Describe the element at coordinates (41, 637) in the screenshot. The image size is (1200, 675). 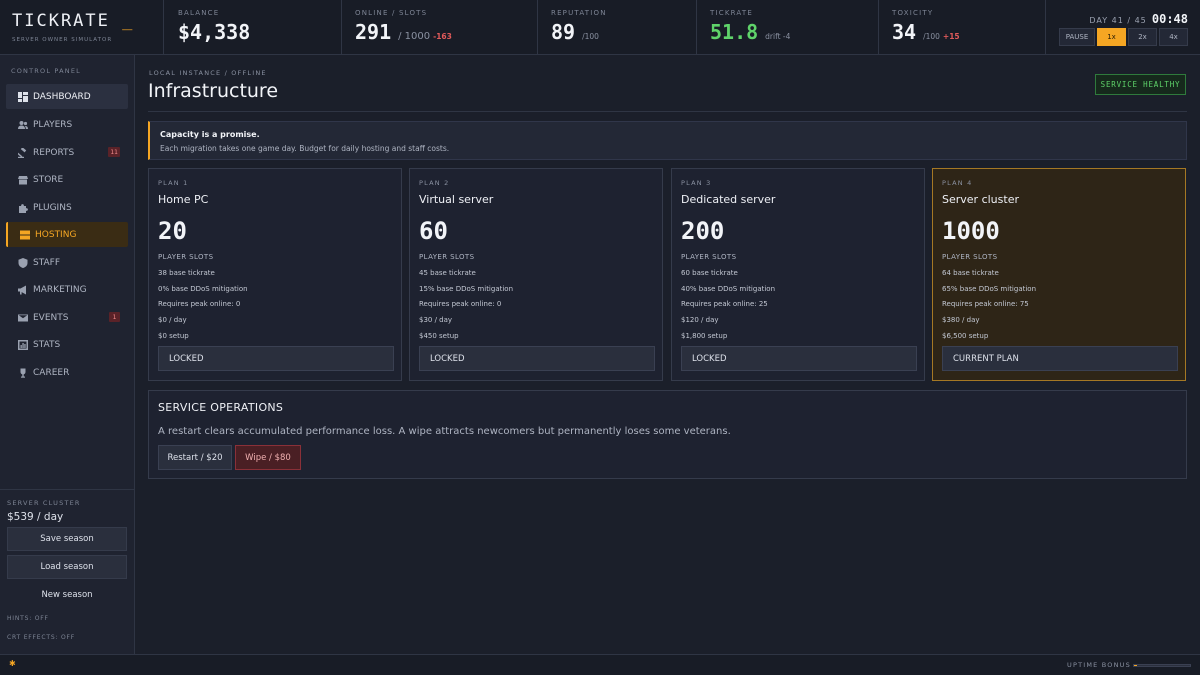
I see `crt-effects-toggle: CRT EFFECTS: OFF` at that location.